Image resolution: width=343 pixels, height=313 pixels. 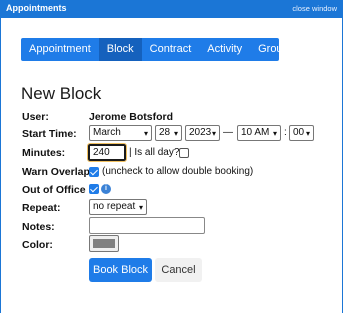 What do you see at coordinates (273, 49) in the screenshot?
I see `tab-group: Group` at bounding box center [273, 49].